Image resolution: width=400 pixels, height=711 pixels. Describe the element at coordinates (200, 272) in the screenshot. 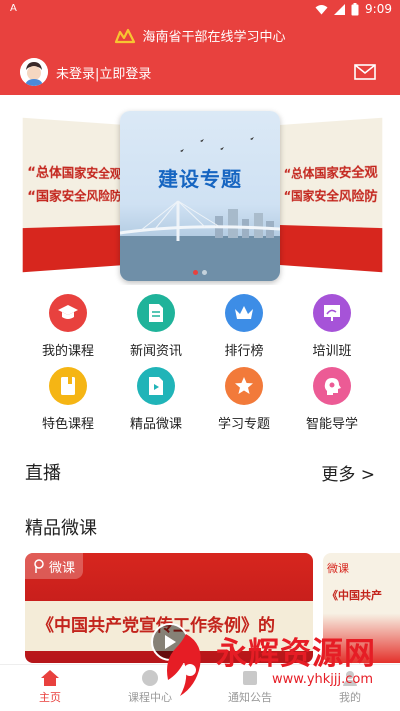

I see `carousel-dots` at that location.